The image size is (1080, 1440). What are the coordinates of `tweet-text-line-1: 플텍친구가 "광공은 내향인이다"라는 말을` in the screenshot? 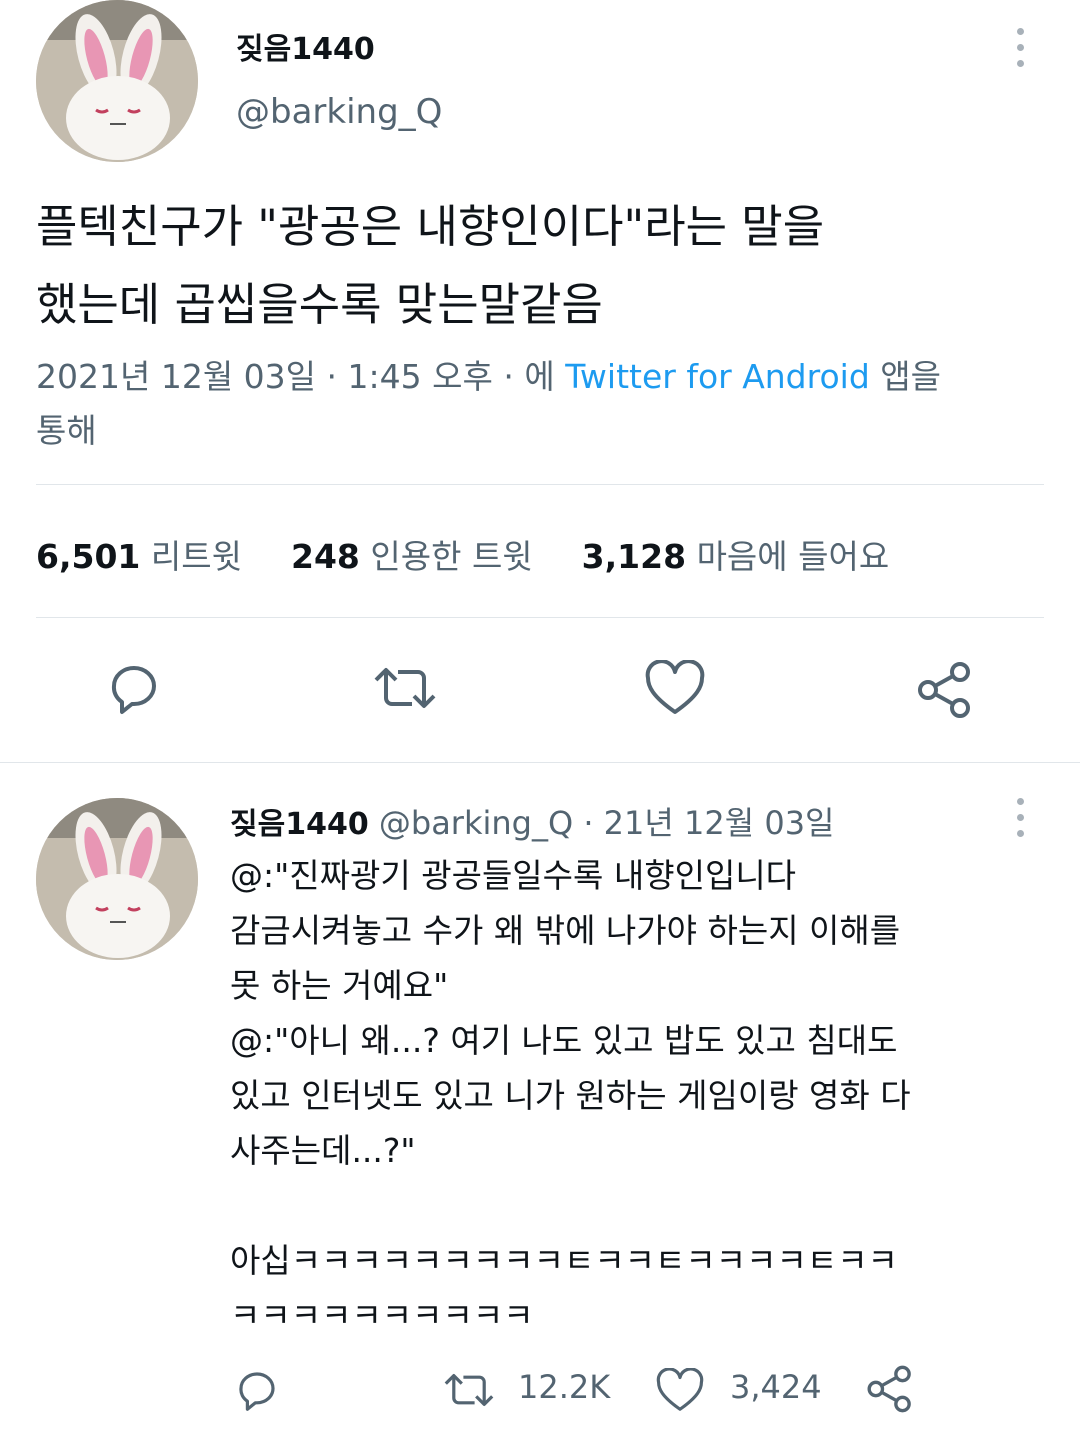 It's located at (430, 226).